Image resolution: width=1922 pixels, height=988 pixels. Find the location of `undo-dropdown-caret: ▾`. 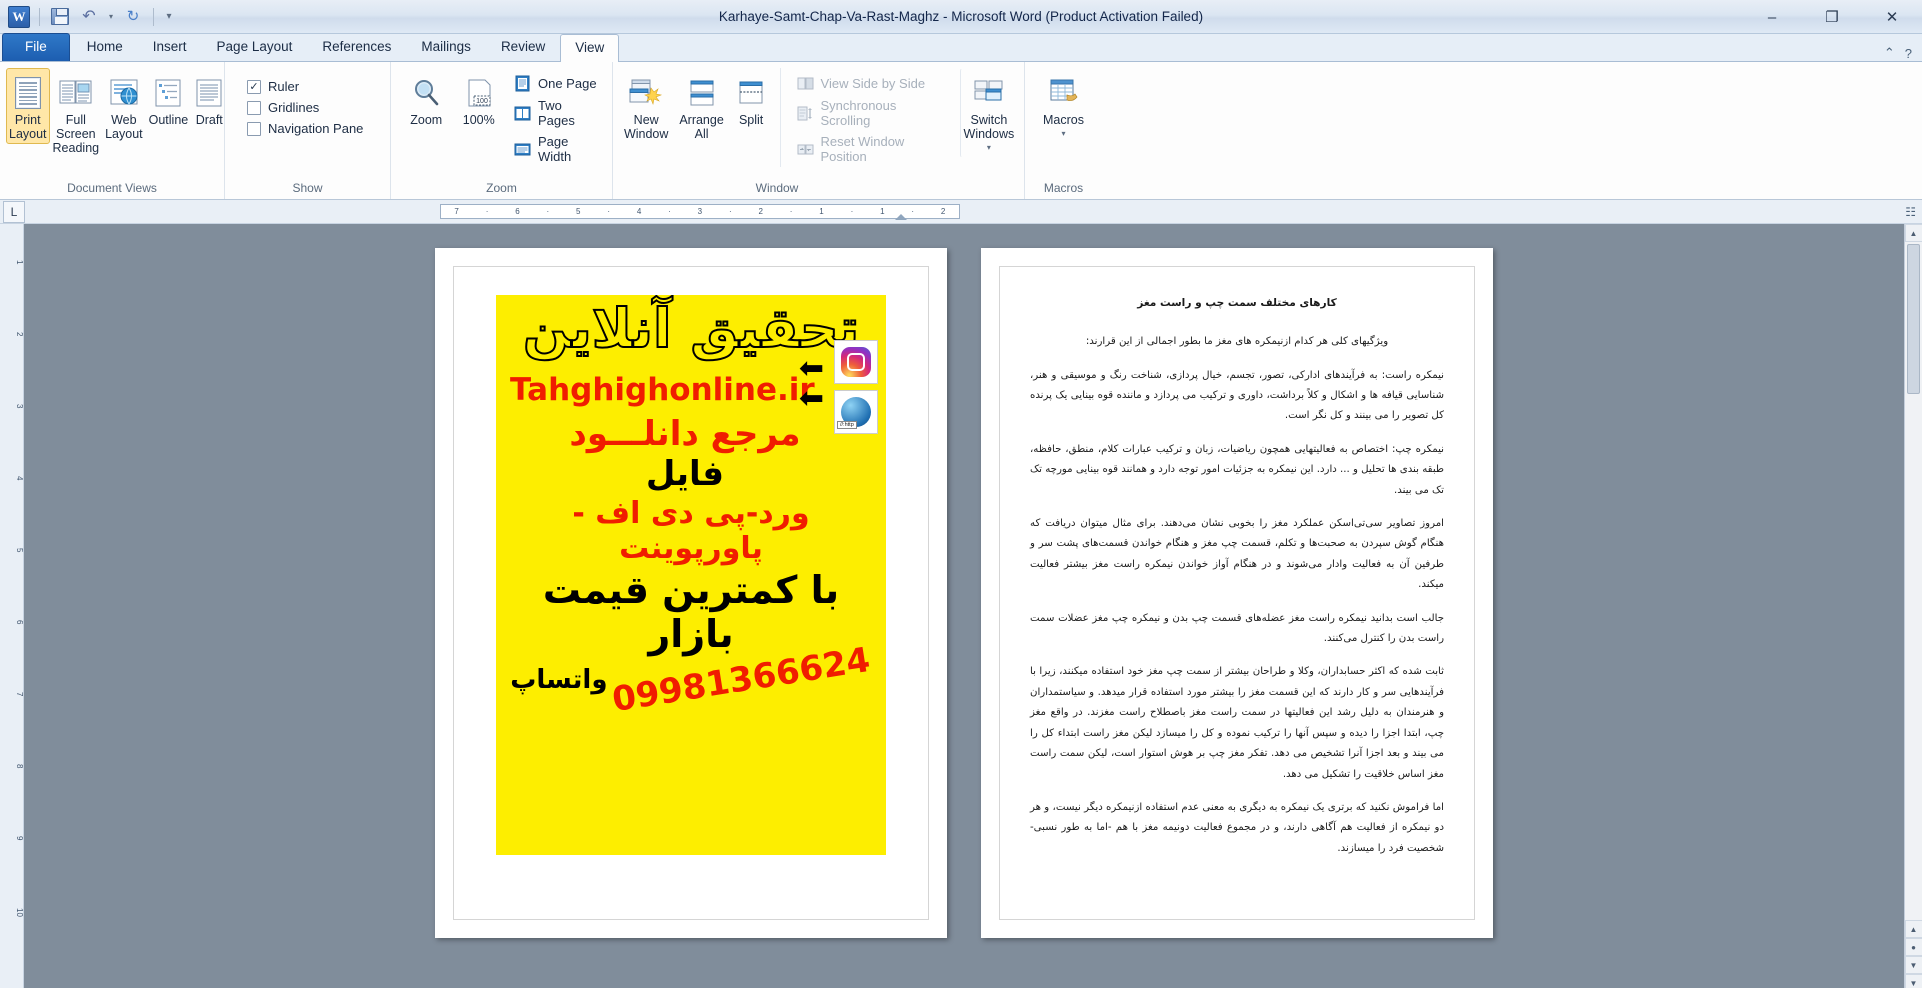

undo-dropdown-caret: ▾ is located at coordinates (111, 17).